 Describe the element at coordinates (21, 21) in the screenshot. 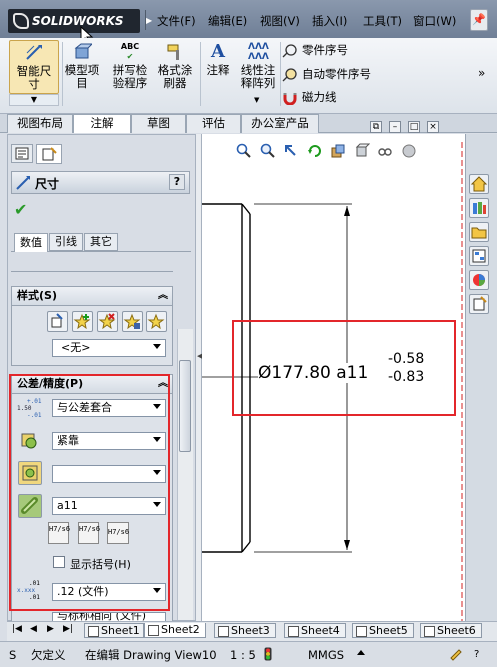

I see `ds-logo-icon` at that location.